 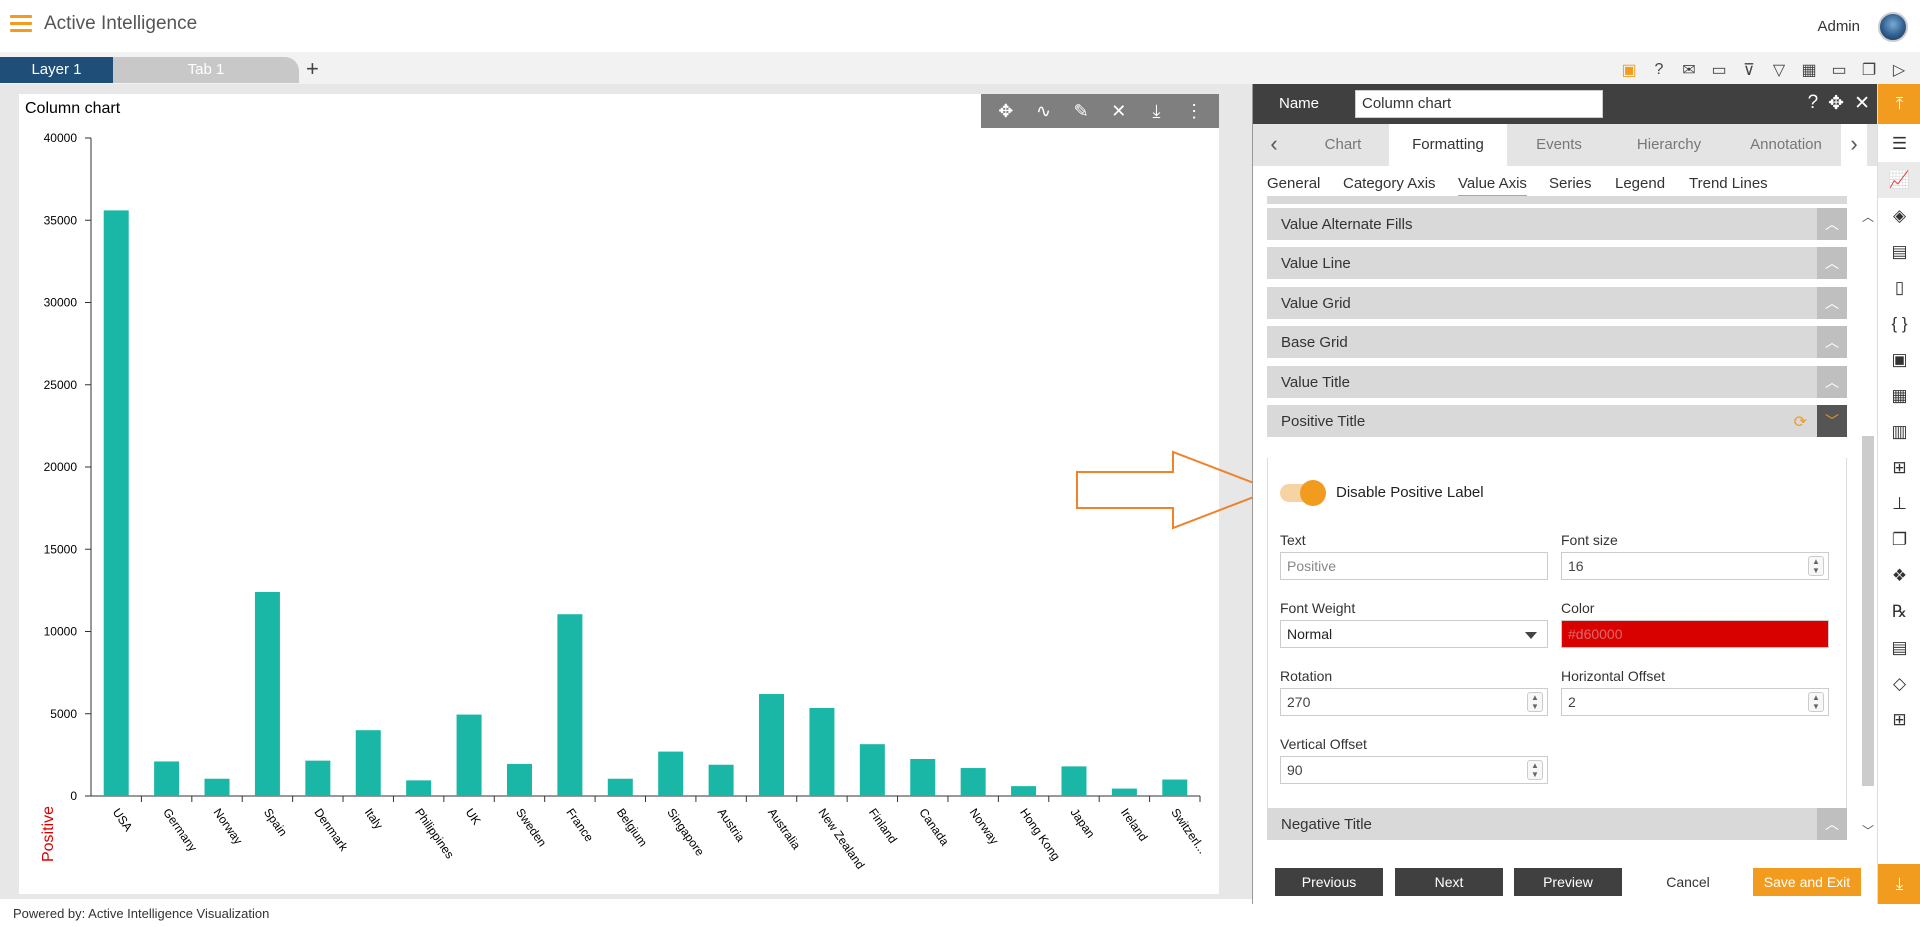 What do you see at coordinates (1414, 566) in the screenshot?
I see `text-input: Positive` at bounding box center [1414, 566].